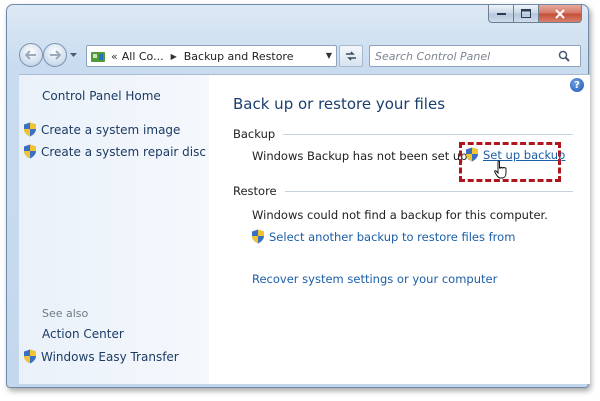  What do you see at coordinates (339, 104) in the screenshot?
I see `page-title: Back up or restore your files` at bounding box center [339, 104].